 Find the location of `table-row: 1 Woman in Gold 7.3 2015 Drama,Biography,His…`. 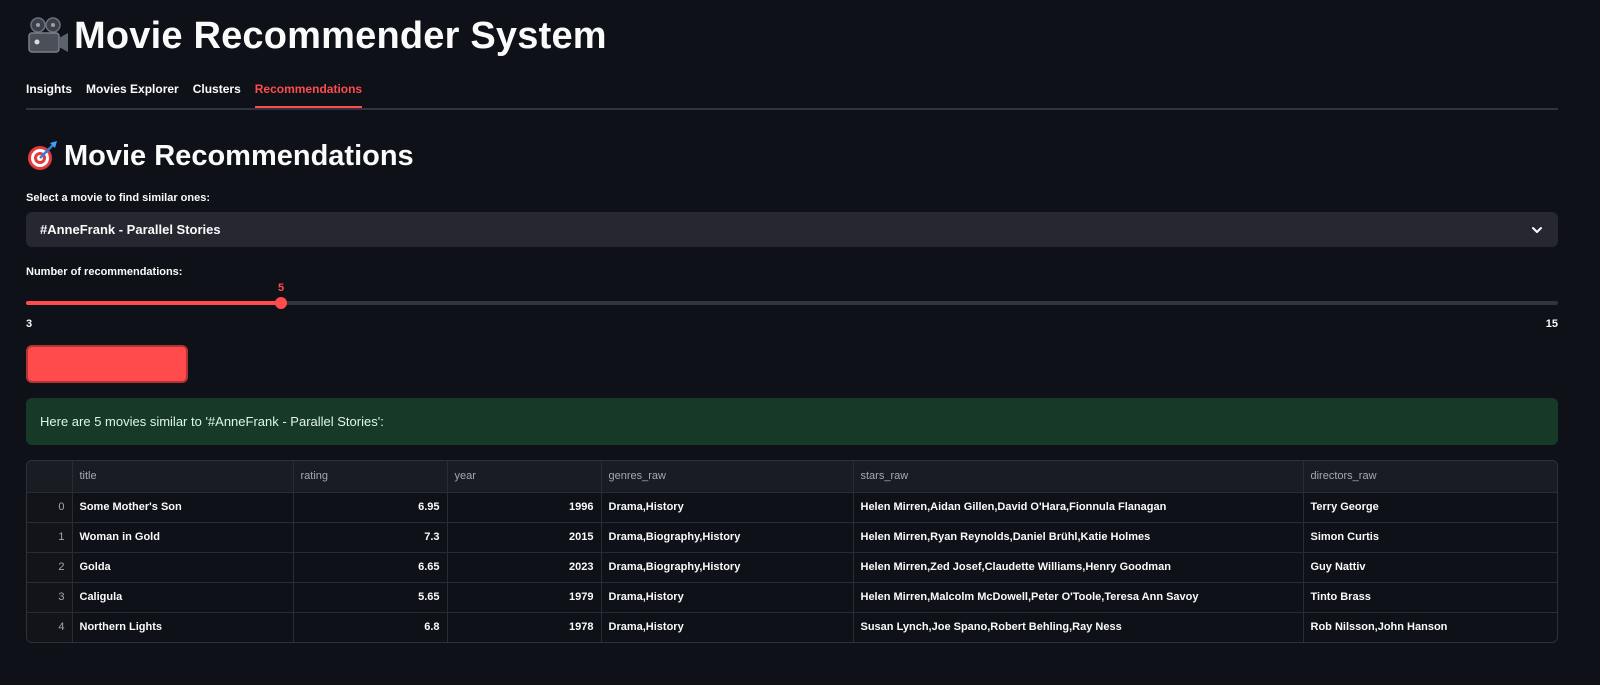

table-row: 1 Woman in Gold 7.3 2015 Drama,Biography,His… is located at coordinates (792, 537).